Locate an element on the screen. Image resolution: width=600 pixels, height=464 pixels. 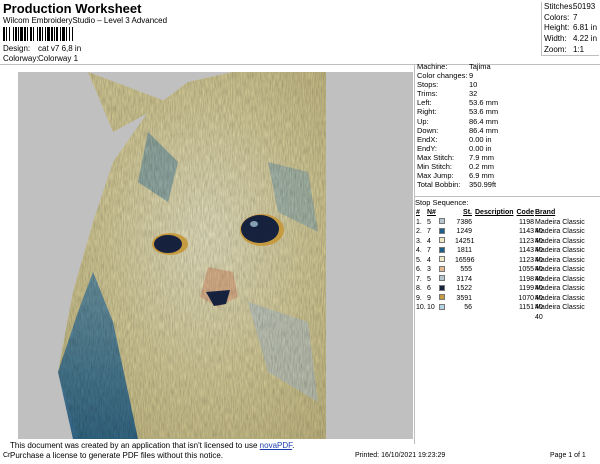
info-row: Stops: 10 is located at coordinates (447, 85).